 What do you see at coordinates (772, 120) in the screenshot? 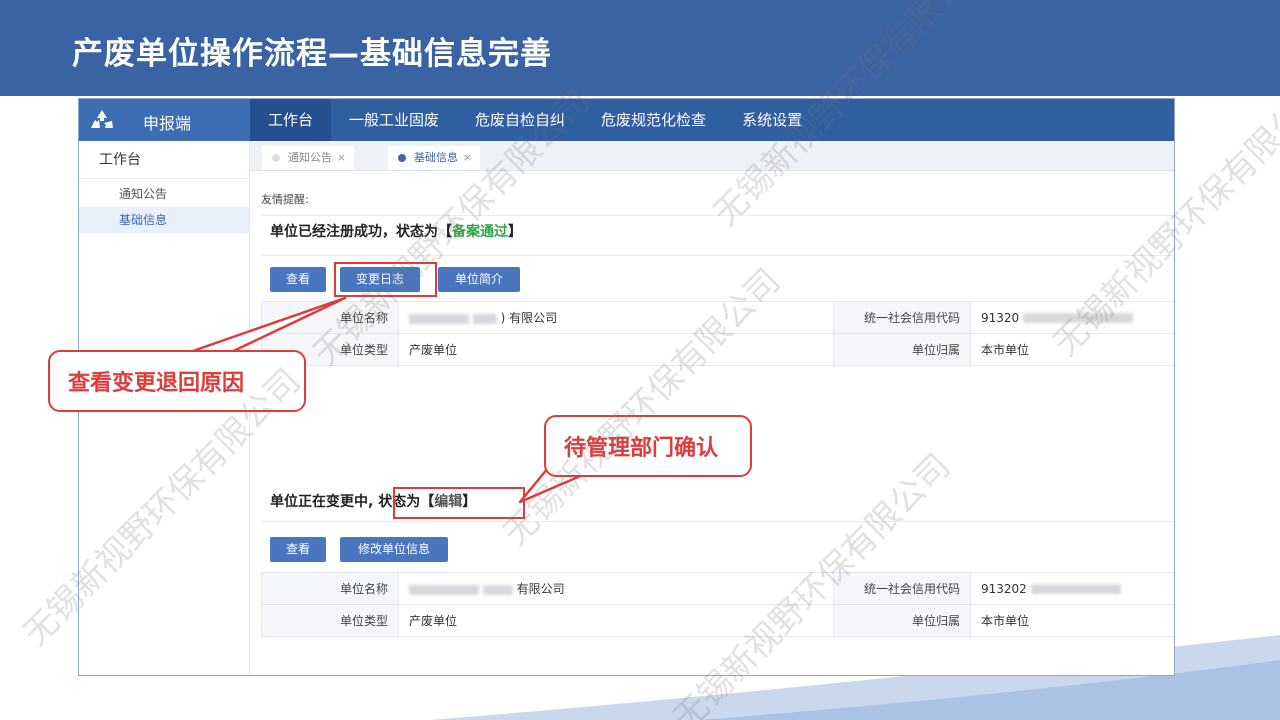
I see `nav-item-settings: 系统设置` at bounding box center [772, 120].